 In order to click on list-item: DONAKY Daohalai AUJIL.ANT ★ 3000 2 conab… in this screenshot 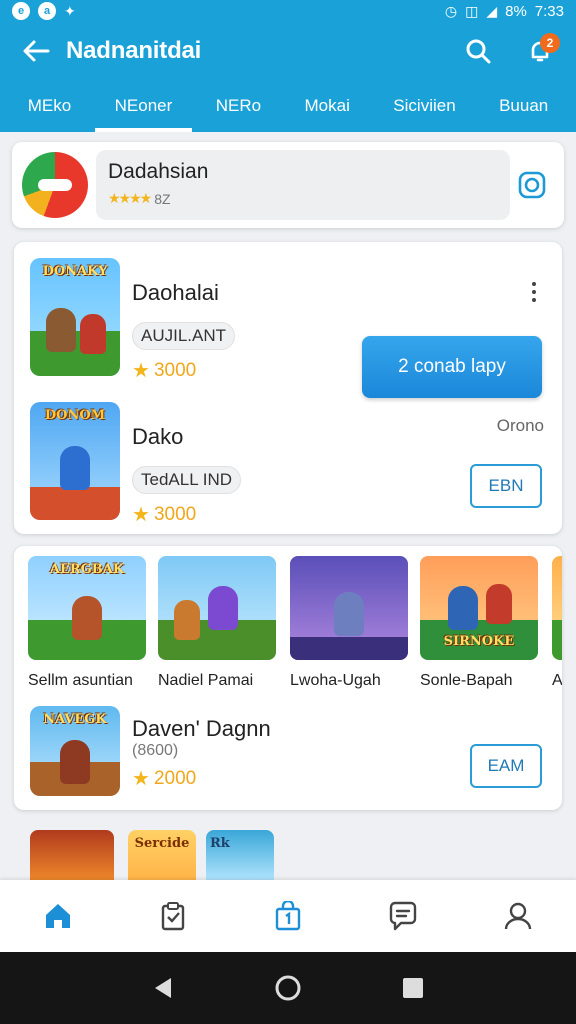, I will do `click(288, 328)`.